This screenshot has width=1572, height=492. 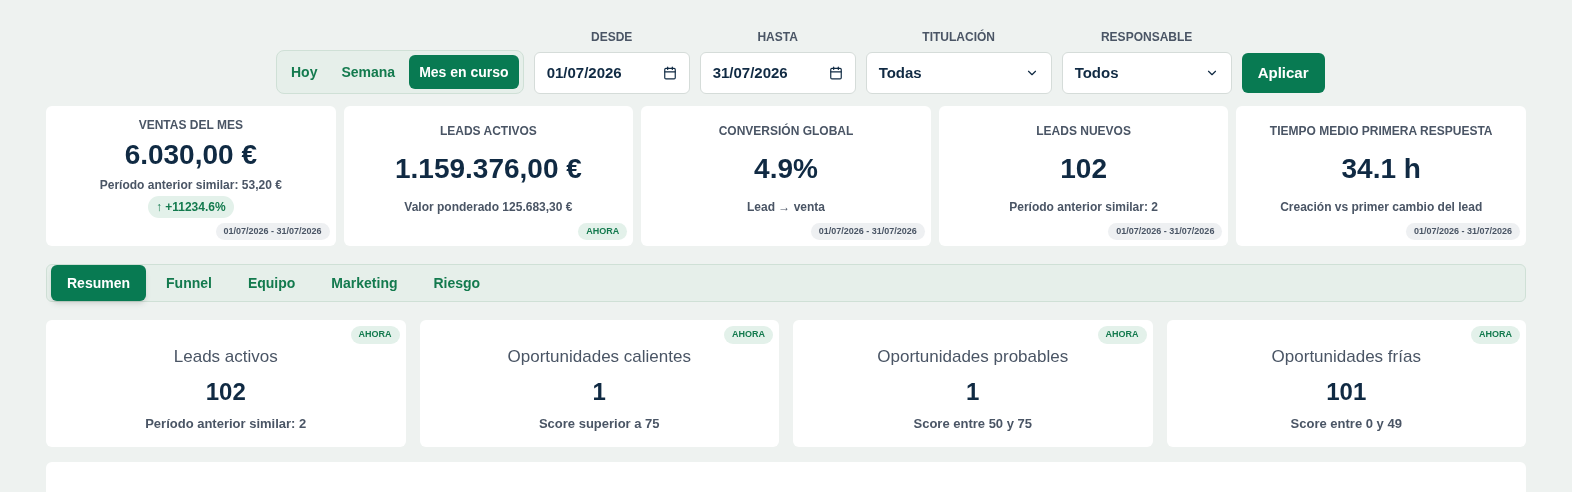 What do you see at coordinates (786, 131) in the screenshot?
I see `kpi-title: CONVERSIÓN GLOBAL` at bounding box center [786, 131].